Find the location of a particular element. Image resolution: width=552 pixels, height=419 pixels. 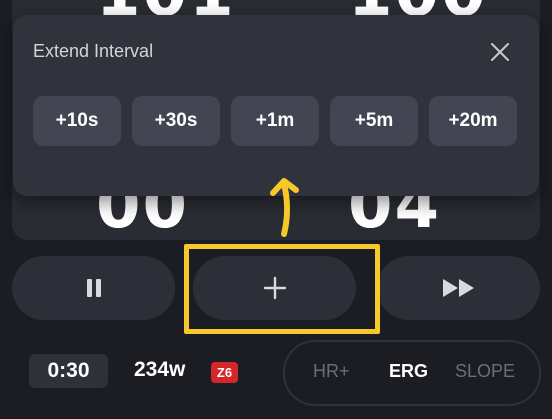

pause-icon is located at coordinates (93, 288).